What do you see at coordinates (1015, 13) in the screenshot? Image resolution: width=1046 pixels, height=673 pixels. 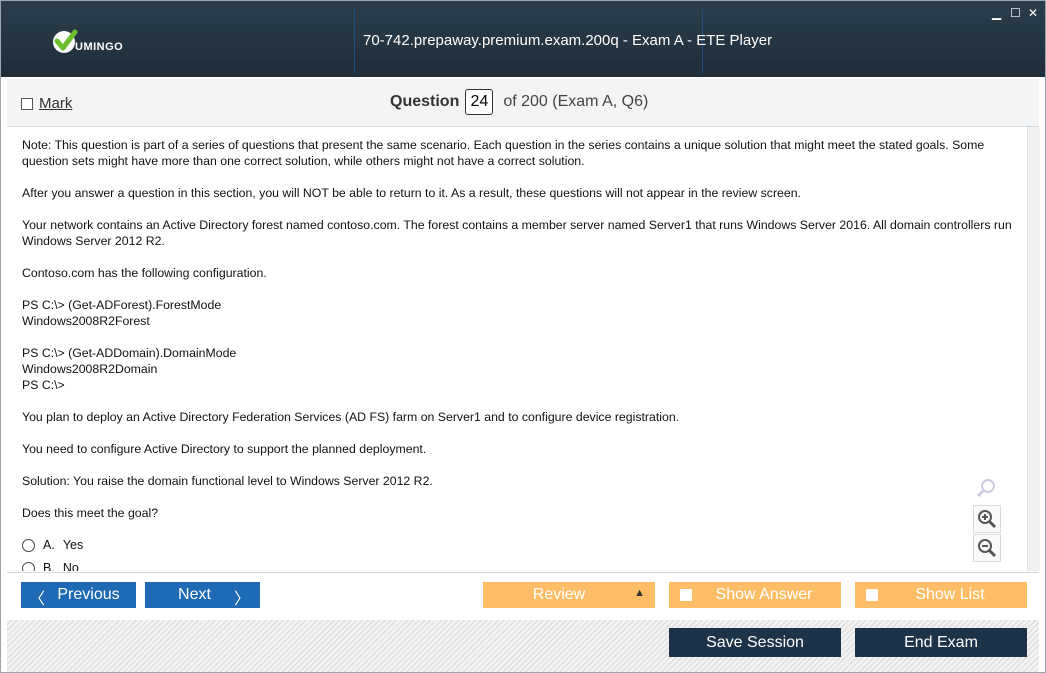 I see `maximize-button: ☐` at bounding box center [1015, 13].